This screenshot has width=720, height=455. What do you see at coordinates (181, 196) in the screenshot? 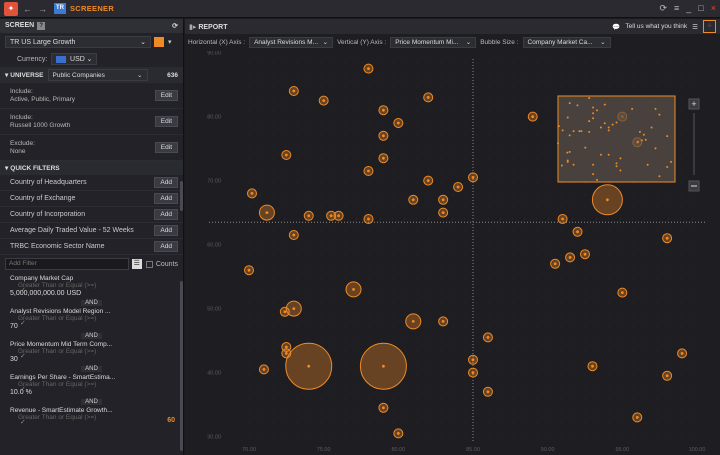
I see `quick-filter-scrollbar` at bounding box center [181, 196].